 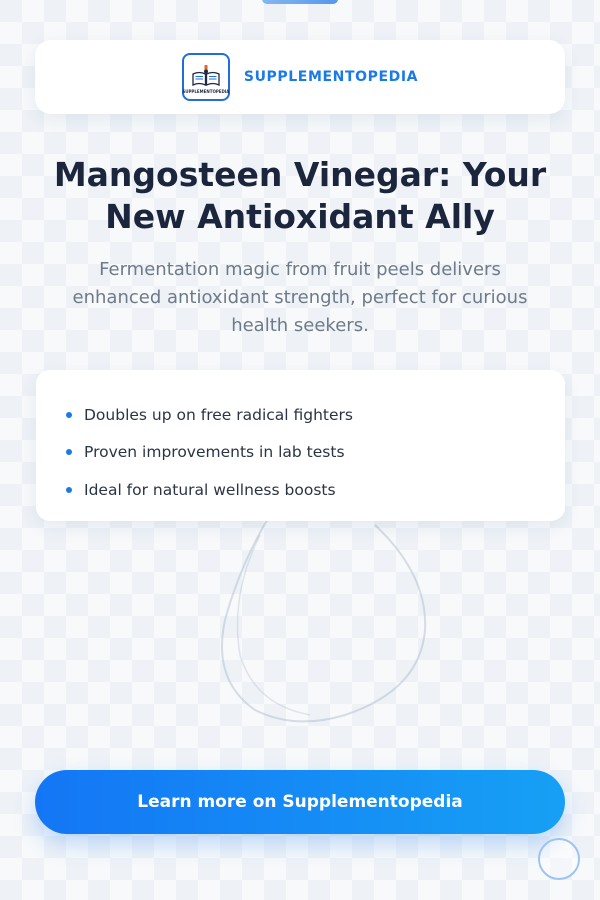 What do you see at coordinates (300, 216) in the screenshot?
I see `page-title-line-2: New Antioxidant Ally` at bounding box center [300, 216].